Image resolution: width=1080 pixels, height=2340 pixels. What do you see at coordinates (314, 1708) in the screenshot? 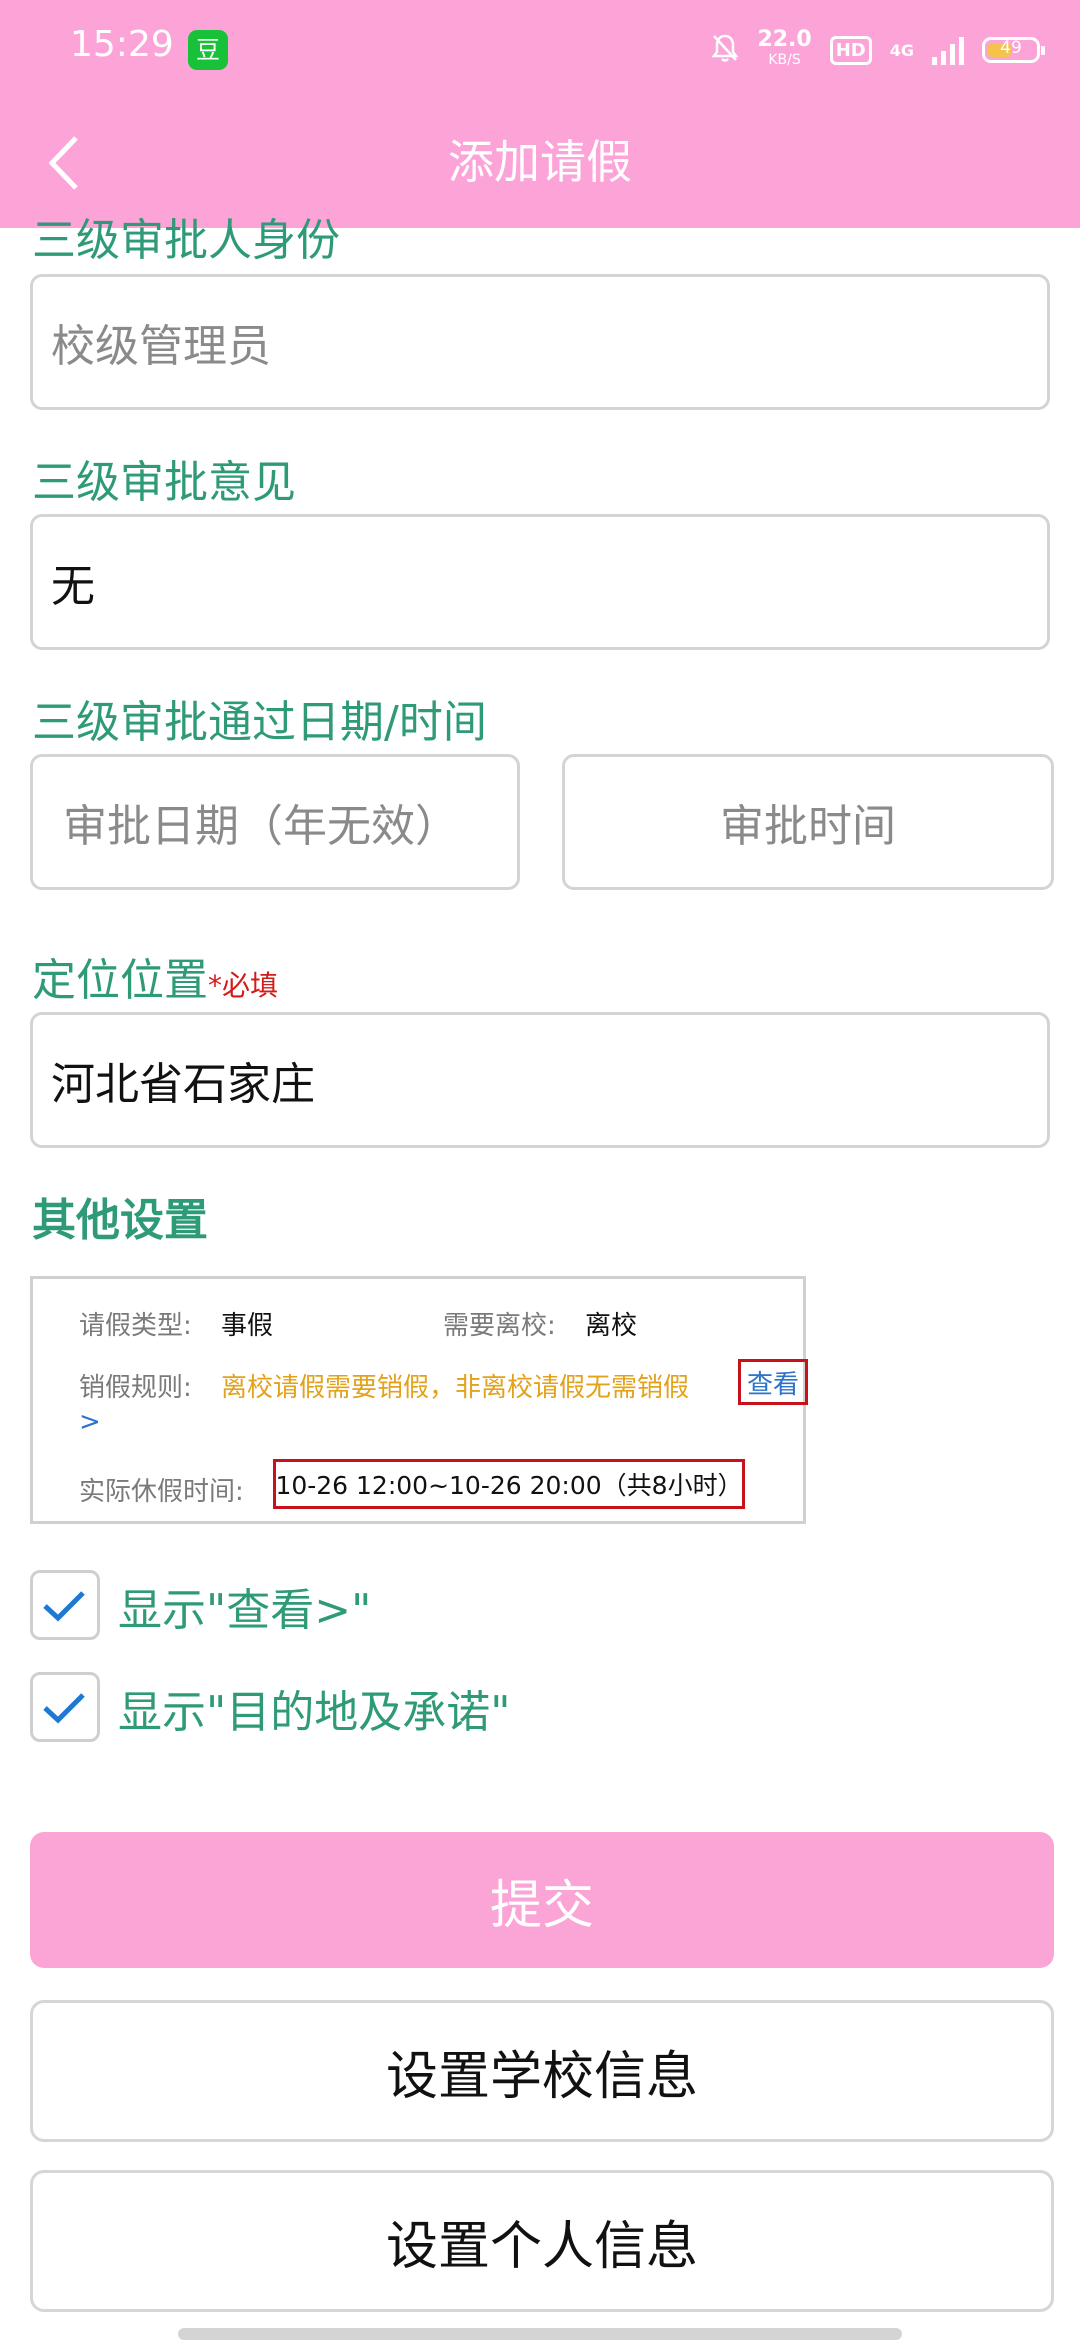
I see `show-destination-label: 显示"目的地及承诺"` at bounding box center [314, 1708].